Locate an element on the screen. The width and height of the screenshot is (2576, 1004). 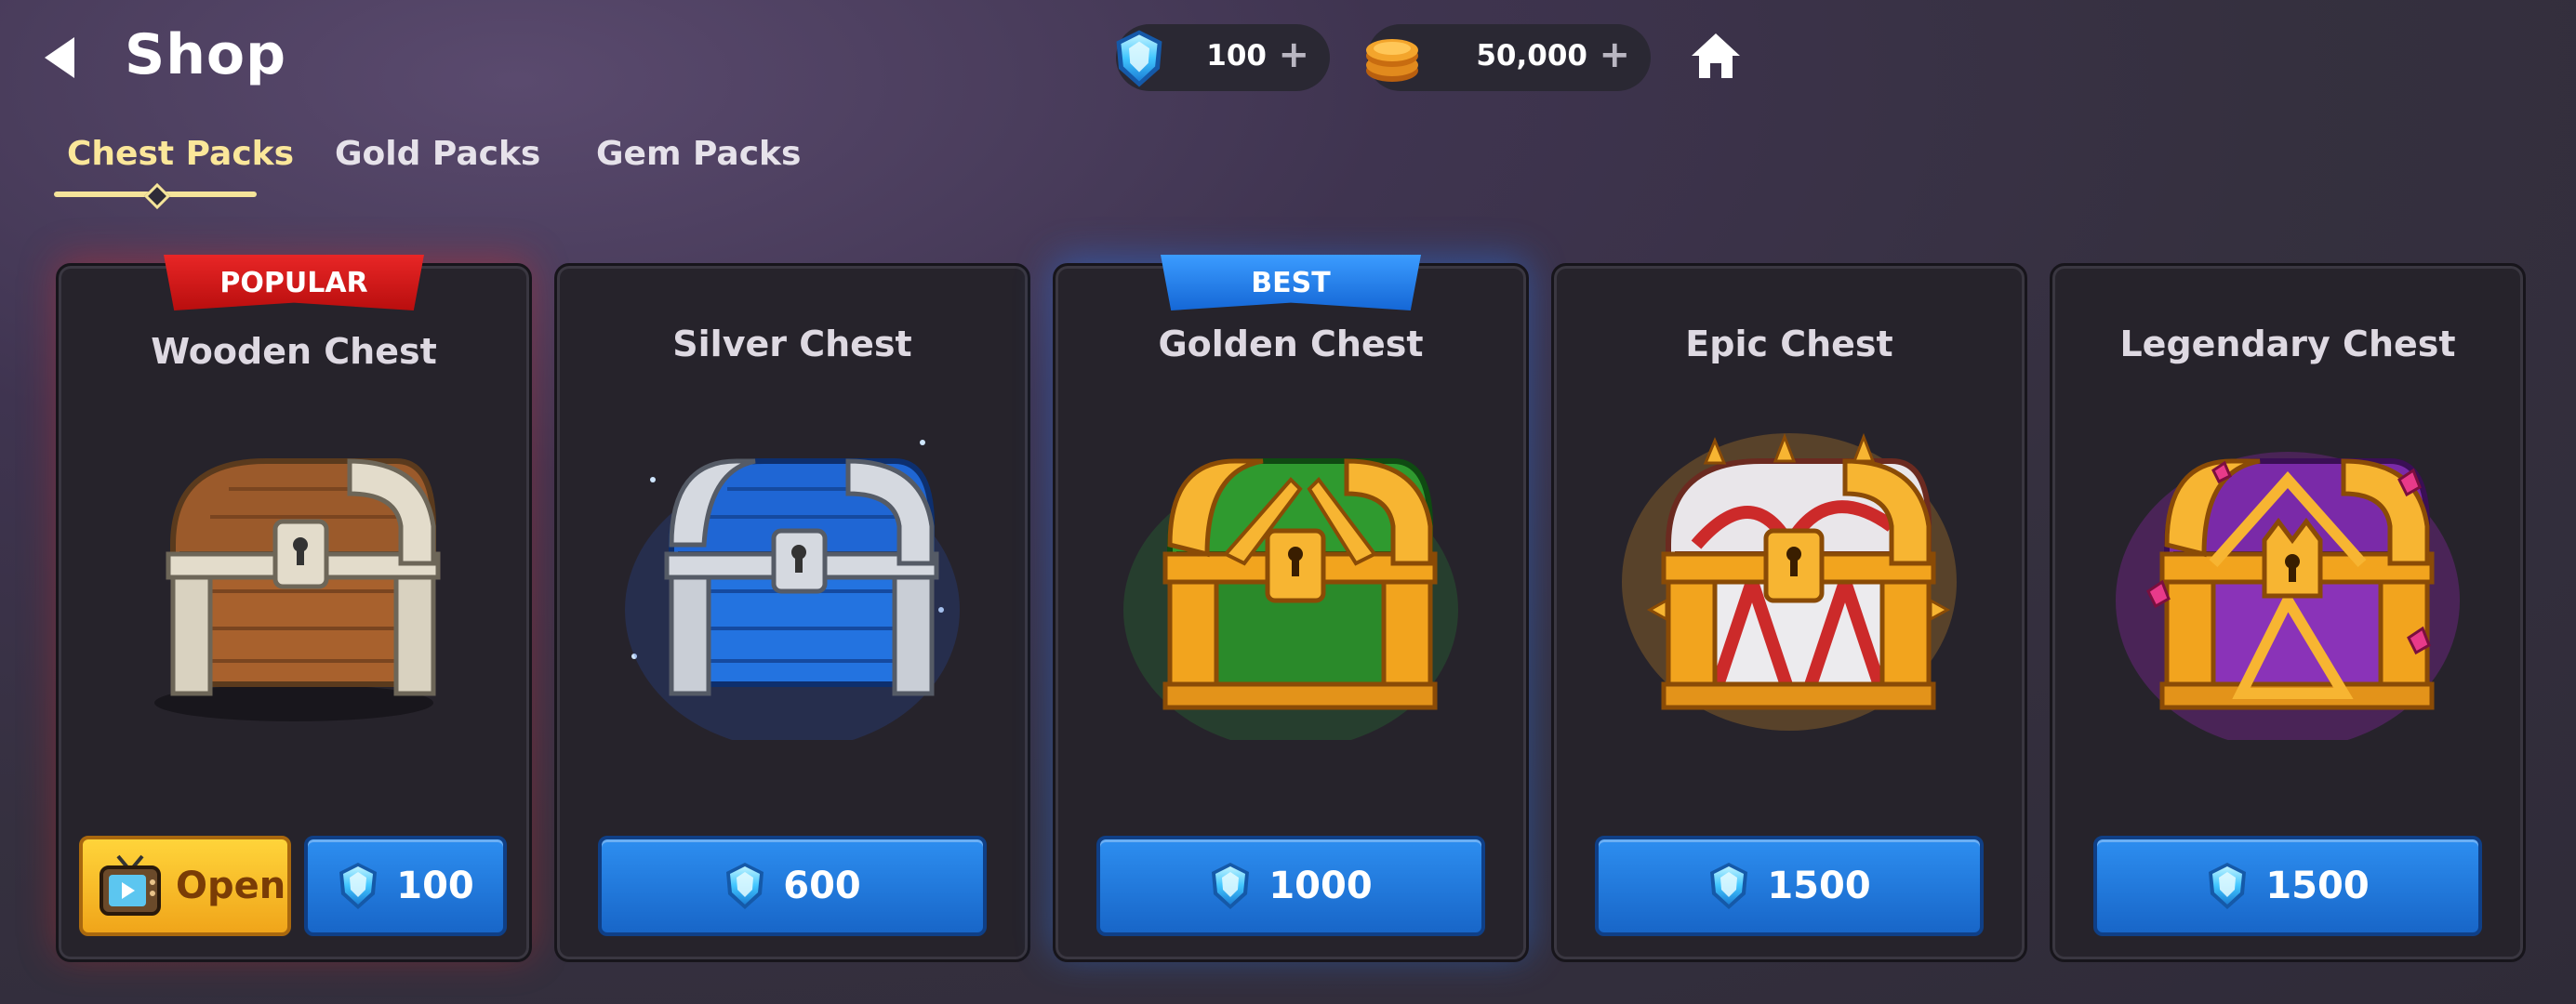
legendary-chest-icon is located at coordinates (2288, 596).